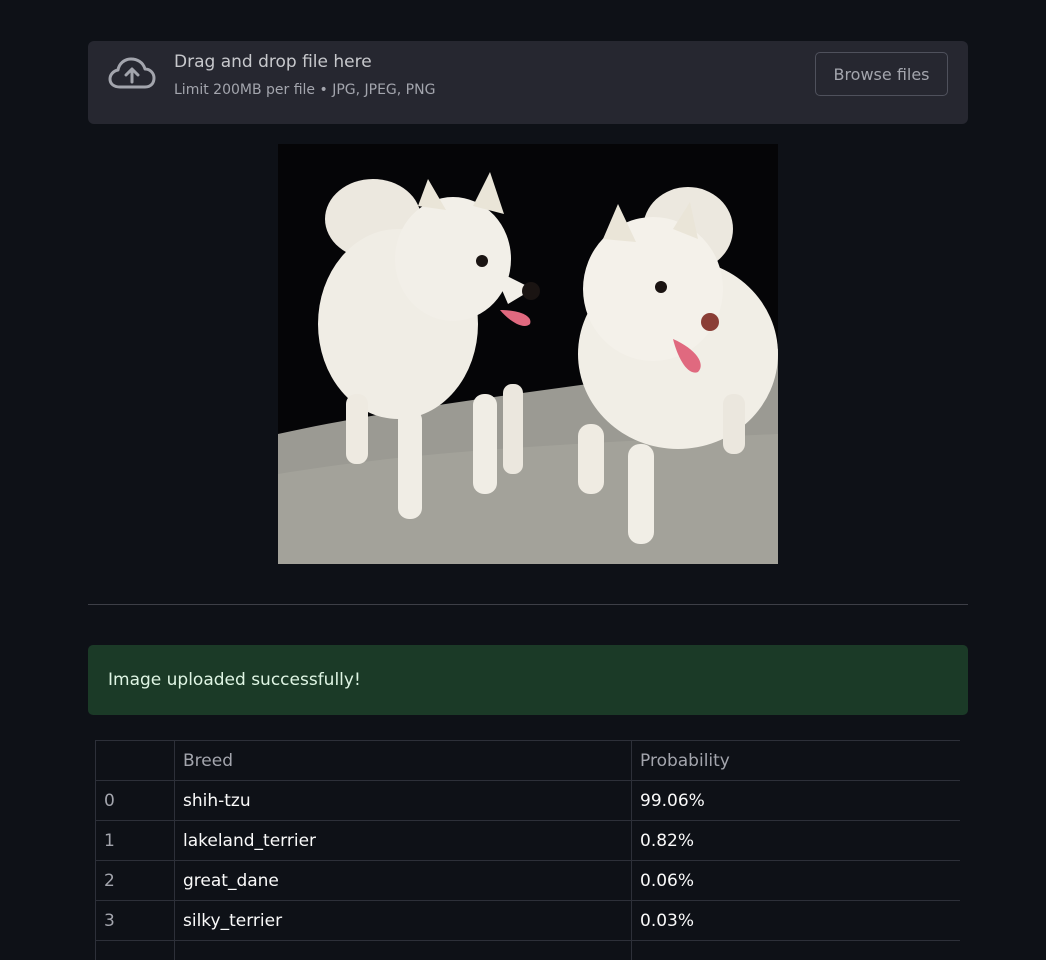 This screenshot has width=1046, height=960. Describe the element at coordinates (135, 920) in the screenshot. I see `row-index: 3` at that location.